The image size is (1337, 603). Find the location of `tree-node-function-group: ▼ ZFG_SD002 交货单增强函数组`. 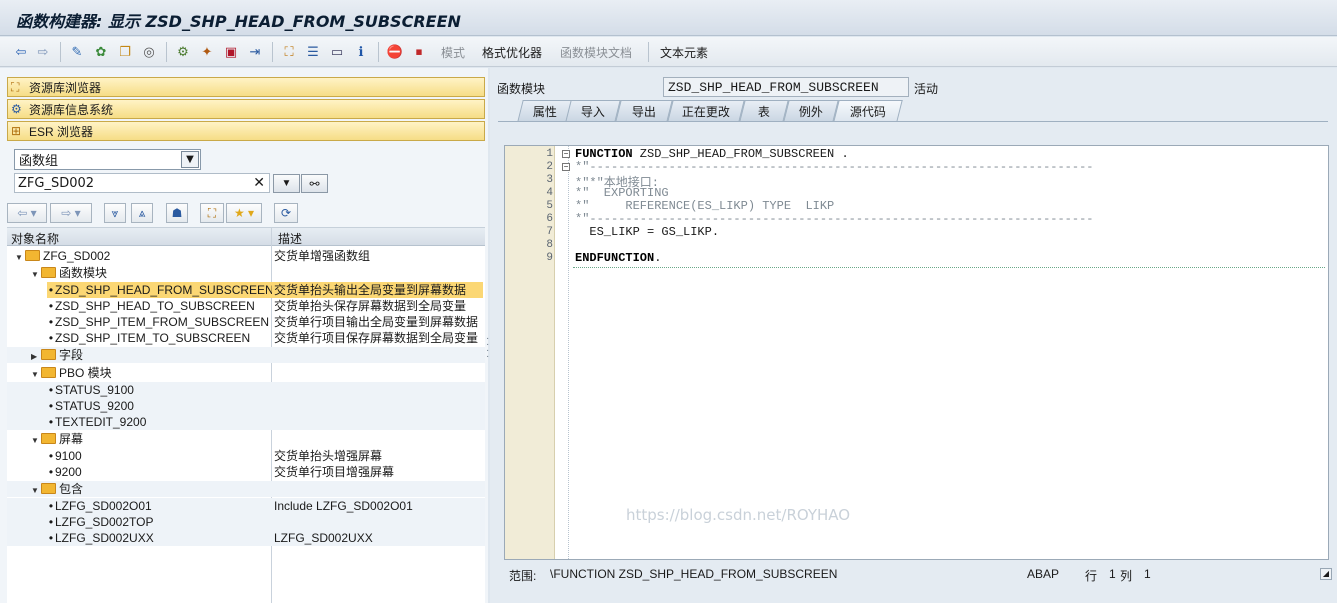

tree-node-function-group: ▼ ZFG_SD002 交货单增强函数组 is located at coordinates (246, 256).